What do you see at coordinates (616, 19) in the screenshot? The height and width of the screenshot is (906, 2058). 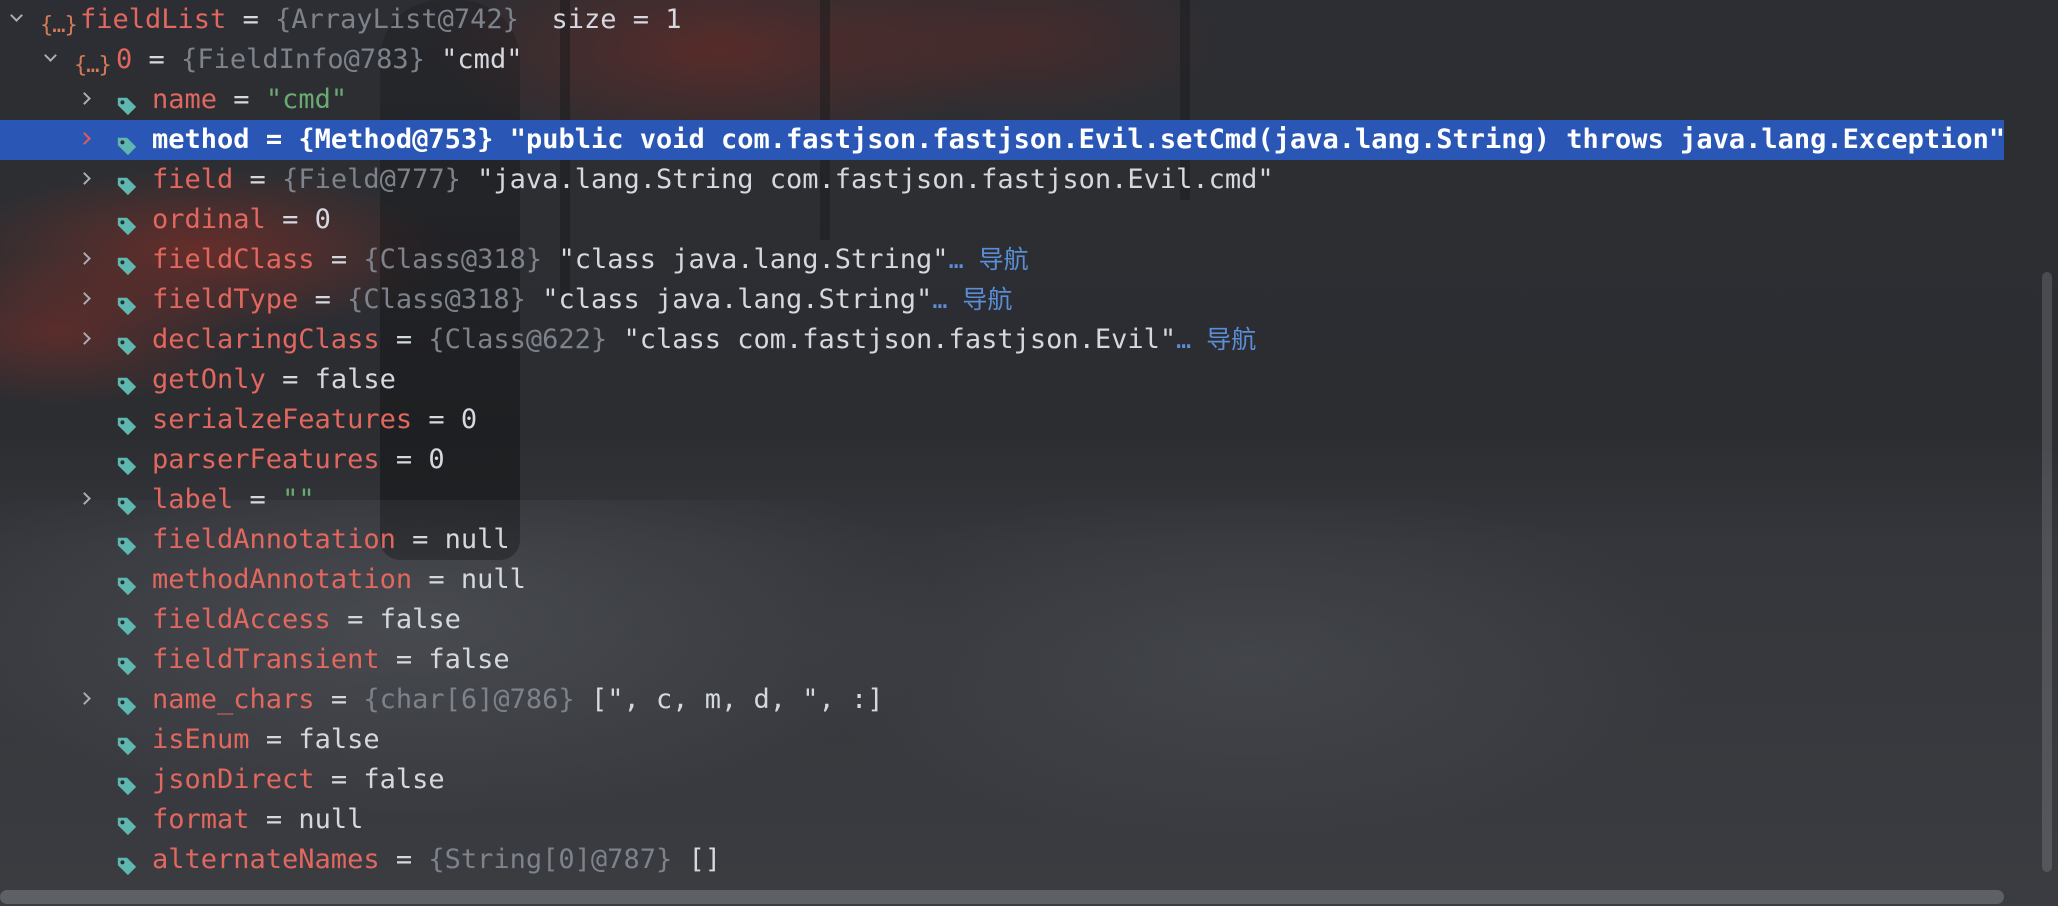 I see `size-label: size = 1` at bounding box center [616, 19].